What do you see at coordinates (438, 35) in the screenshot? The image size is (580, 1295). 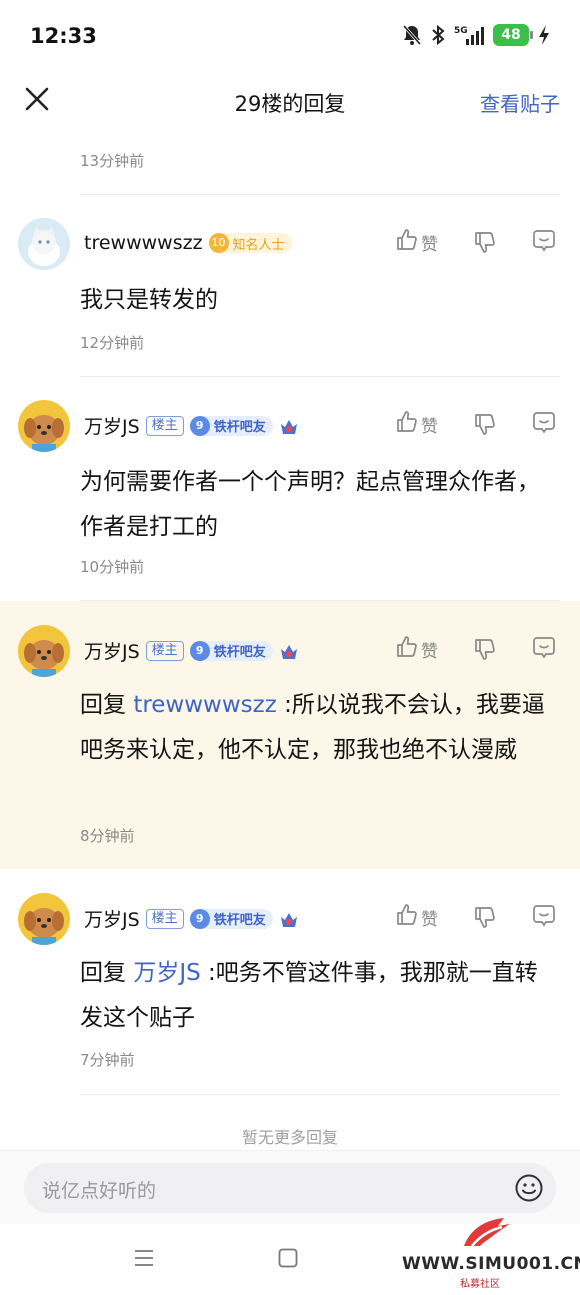 I see `bluetooth-icon` at bounding box center [438, 35].